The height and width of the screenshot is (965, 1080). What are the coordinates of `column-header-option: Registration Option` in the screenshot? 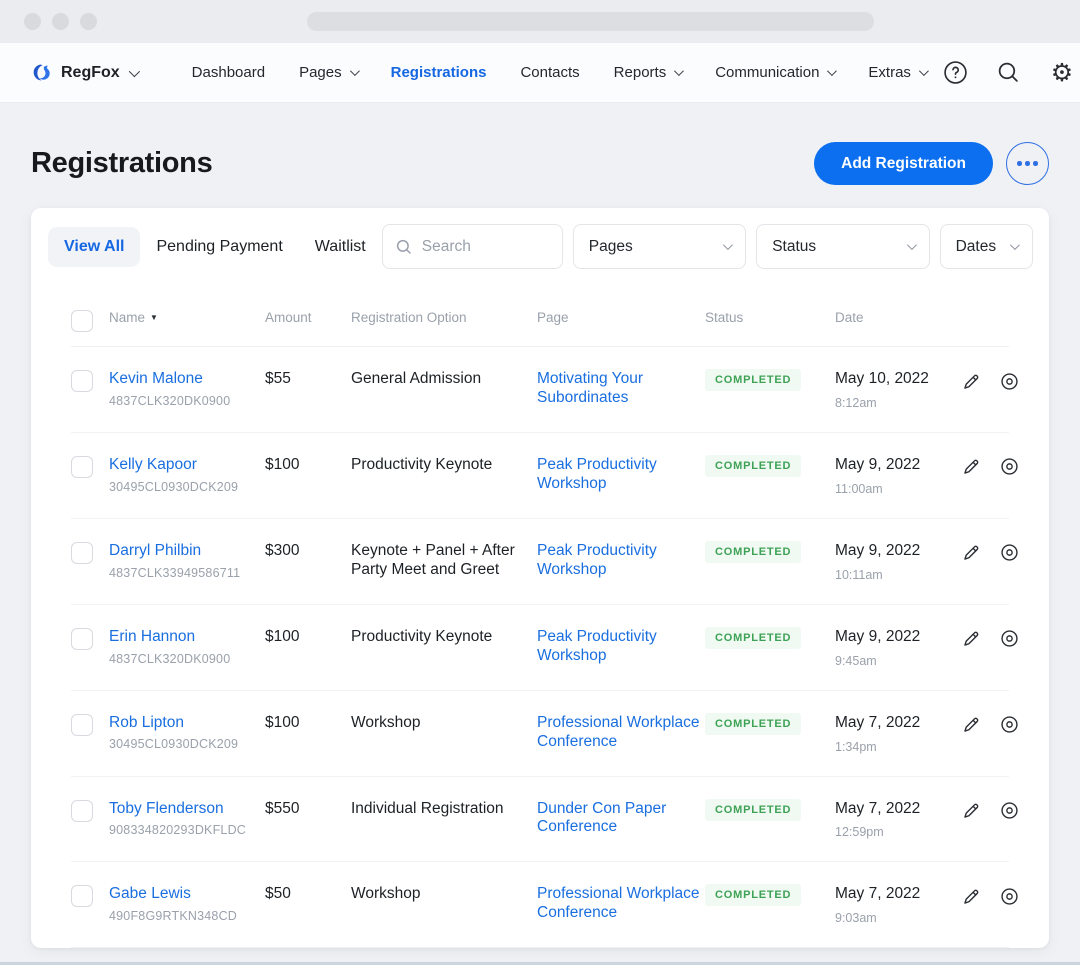 It's located at (444, 317).